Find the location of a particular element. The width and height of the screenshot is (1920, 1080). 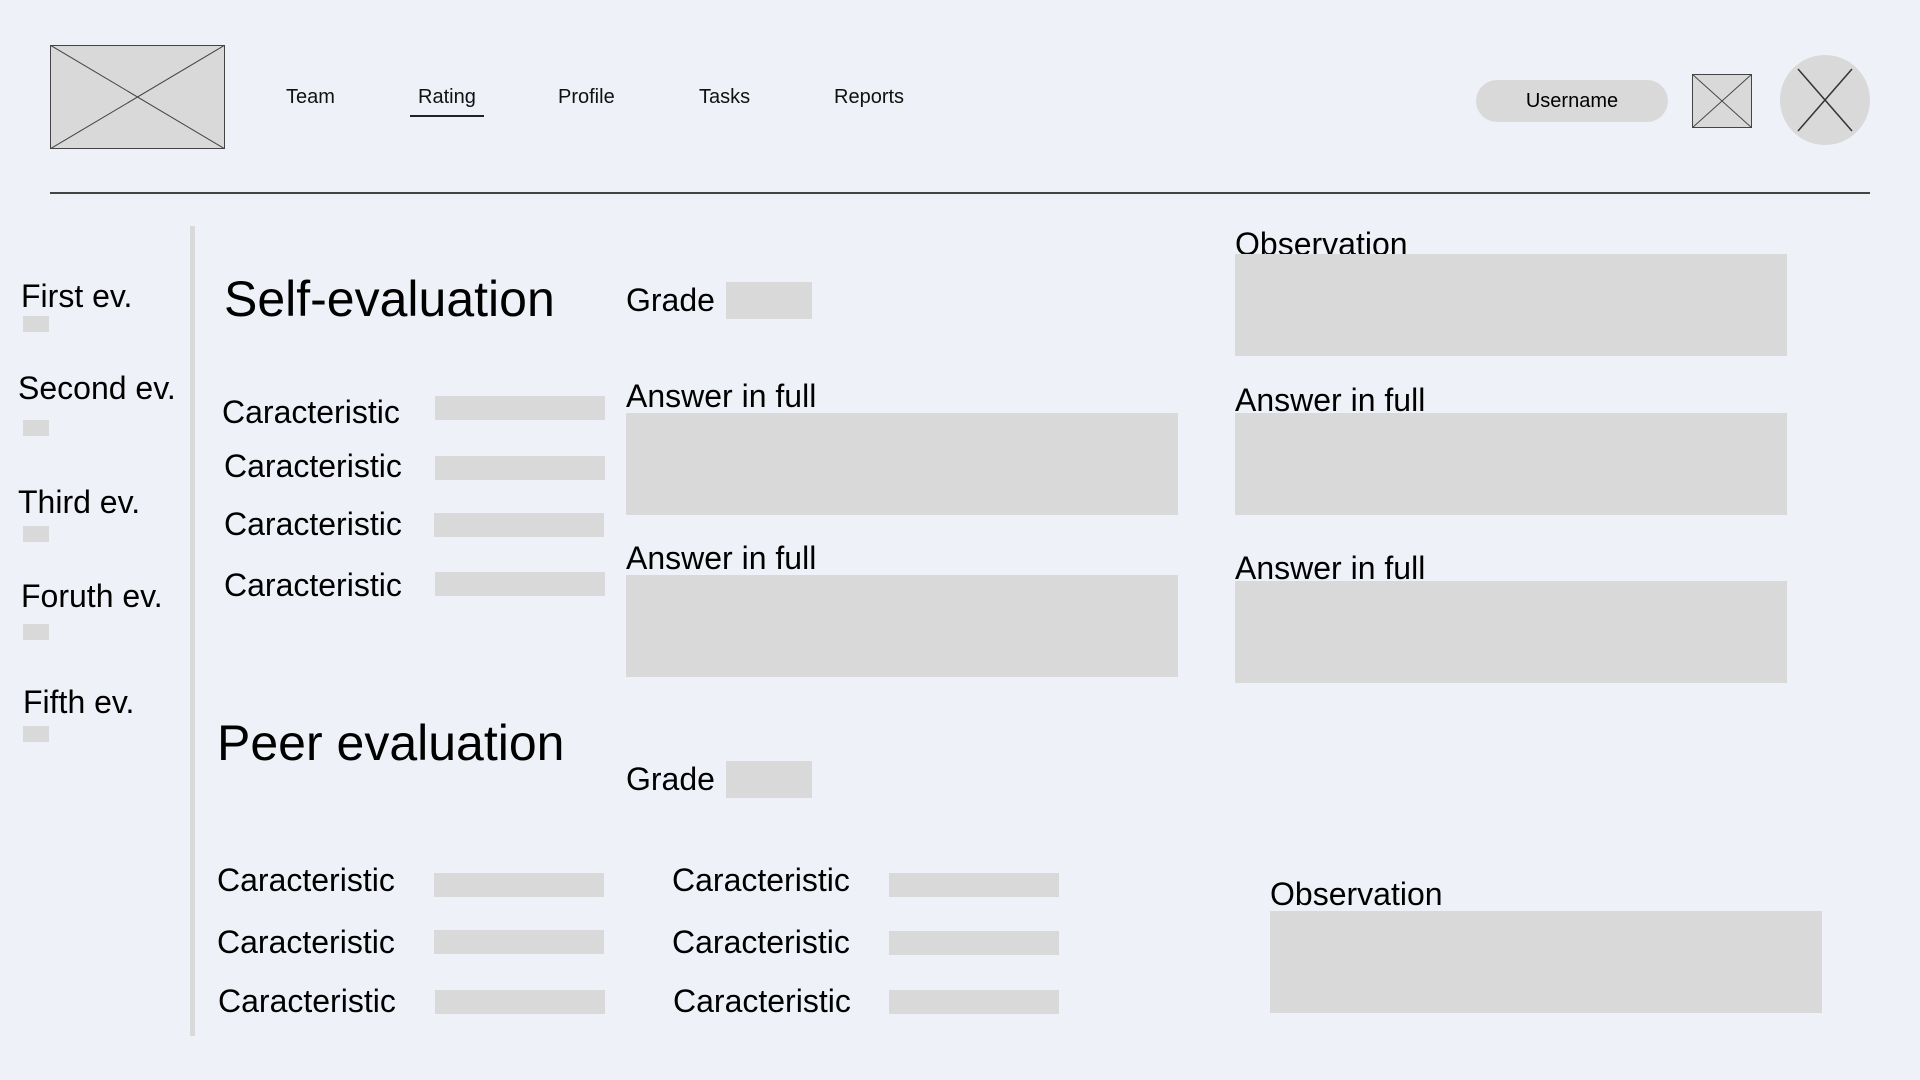

self-observation-textarea is located at coordinates (1511, 305).